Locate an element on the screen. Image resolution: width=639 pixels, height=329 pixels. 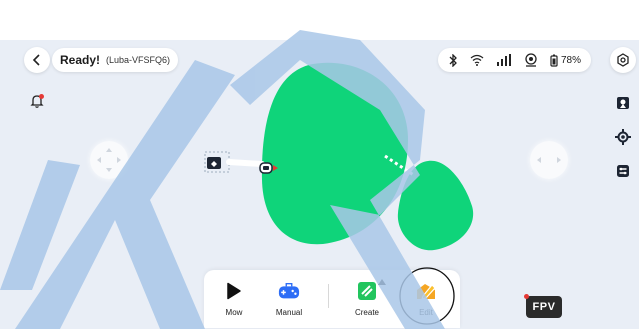
locate-icon is located at coordinates (623, 137).